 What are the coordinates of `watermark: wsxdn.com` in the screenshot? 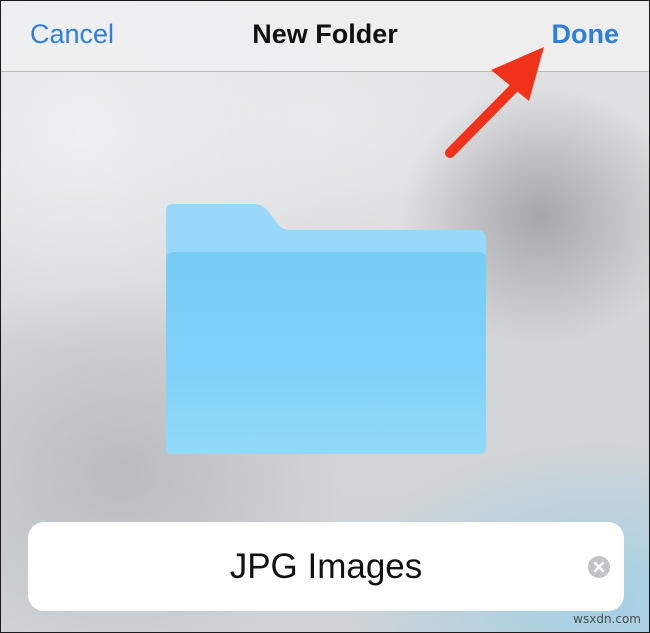 It's located at (607, 619).